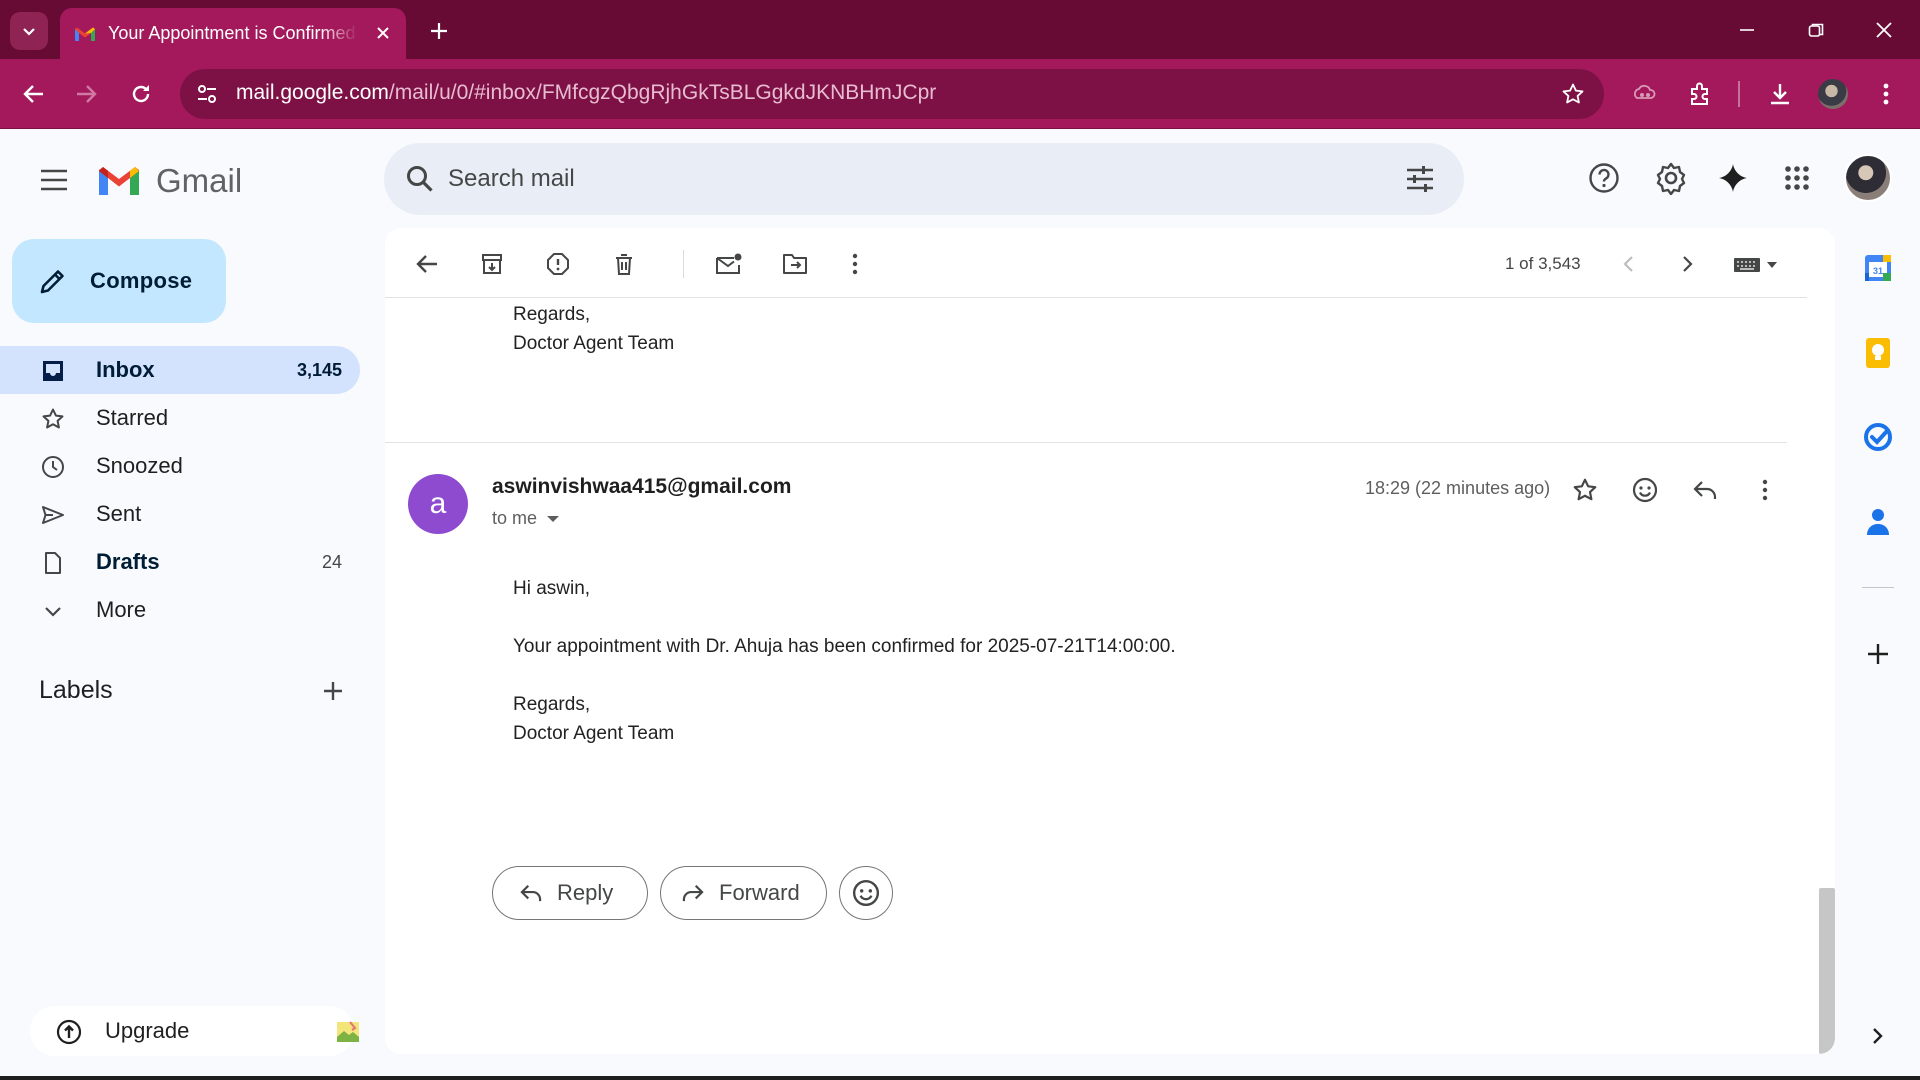  I want to click on arrow-left-icon, so click(426, 264).